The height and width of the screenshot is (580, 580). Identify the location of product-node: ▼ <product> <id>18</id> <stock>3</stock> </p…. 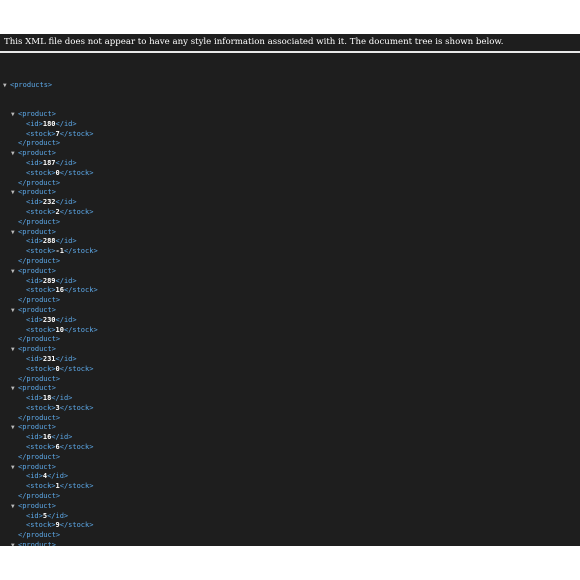
(50, 403).